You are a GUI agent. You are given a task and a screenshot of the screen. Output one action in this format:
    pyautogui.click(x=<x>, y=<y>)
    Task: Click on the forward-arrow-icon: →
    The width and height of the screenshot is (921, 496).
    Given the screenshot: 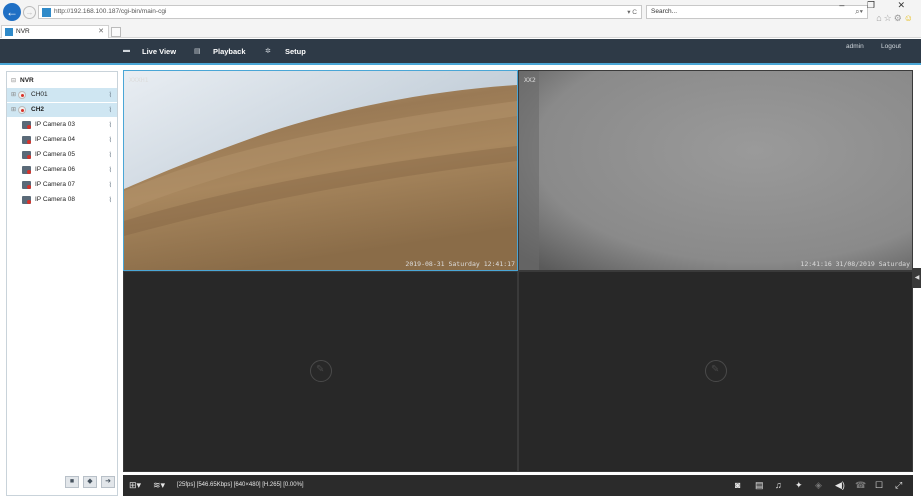 What is the action you would take?
    pyautogui.click(x=29, y=12)
    